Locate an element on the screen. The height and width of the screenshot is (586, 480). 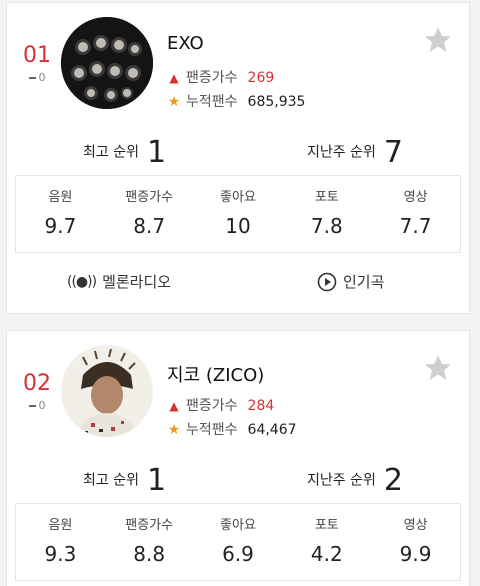
score-video: 영상 7.7 is located at coordinates (415, 214).